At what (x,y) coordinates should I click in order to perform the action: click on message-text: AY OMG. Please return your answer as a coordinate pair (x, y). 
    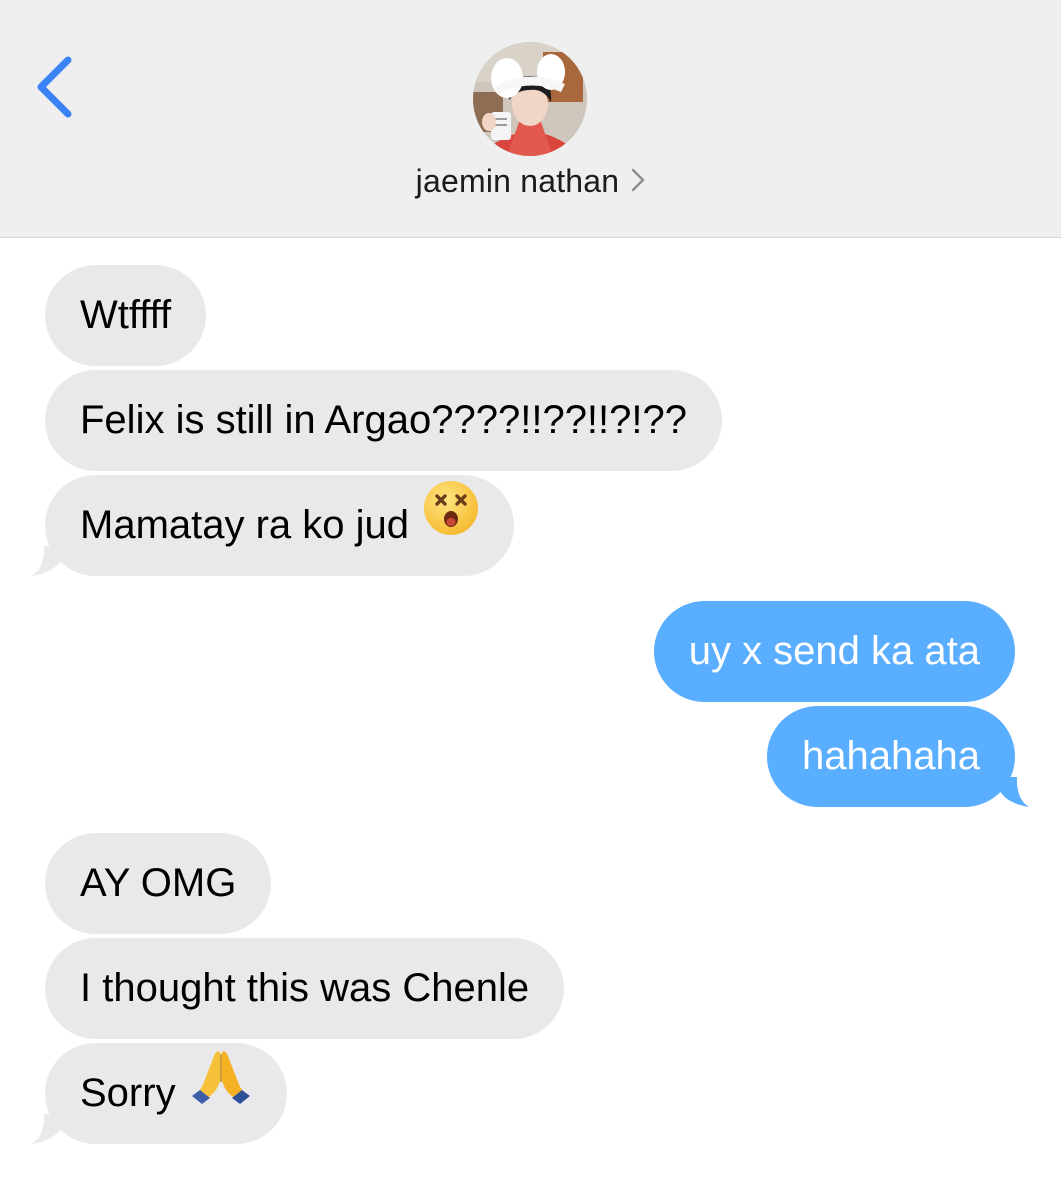
    Looking at the image, I should click on (158, 883).